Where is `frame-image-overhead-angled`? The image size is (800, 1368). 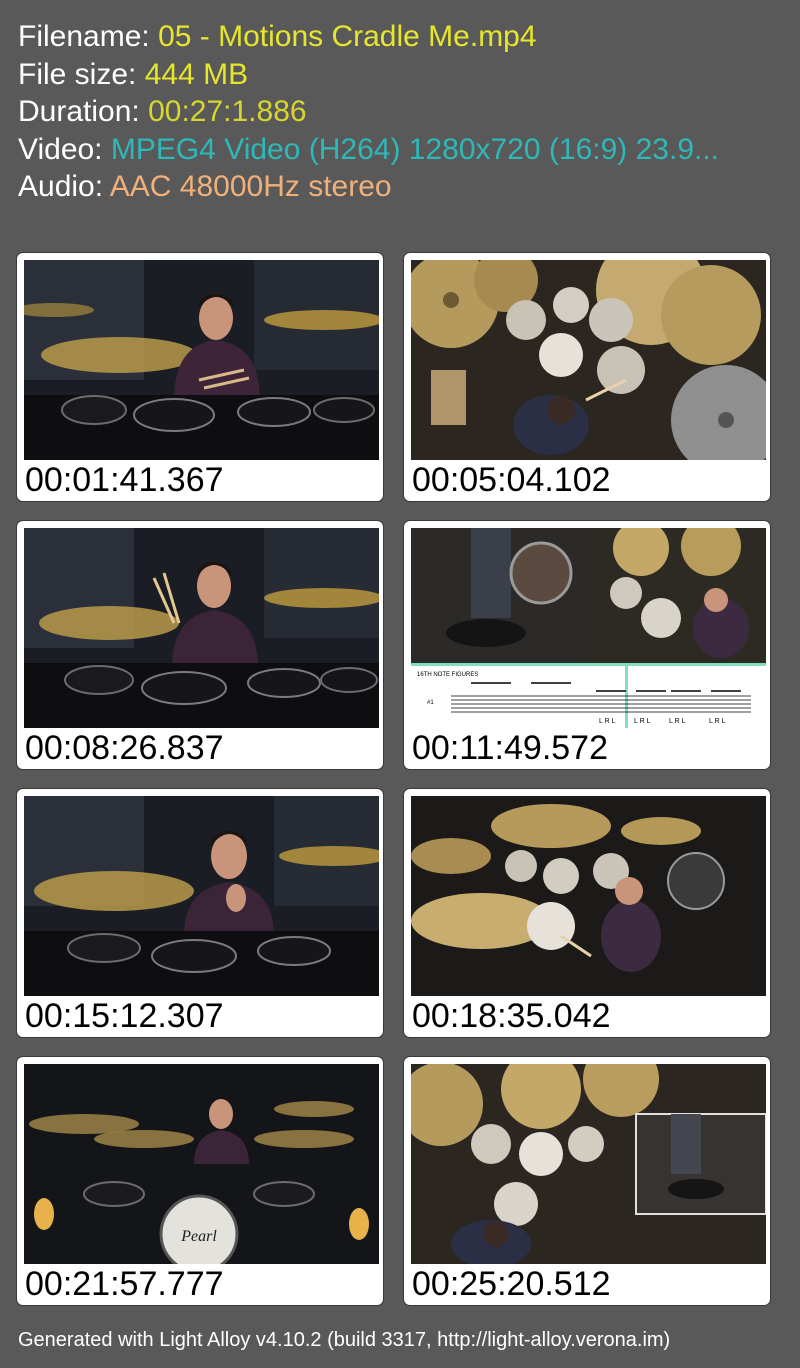
frame-image-overhead-angled is located at coordinates (588, 896).